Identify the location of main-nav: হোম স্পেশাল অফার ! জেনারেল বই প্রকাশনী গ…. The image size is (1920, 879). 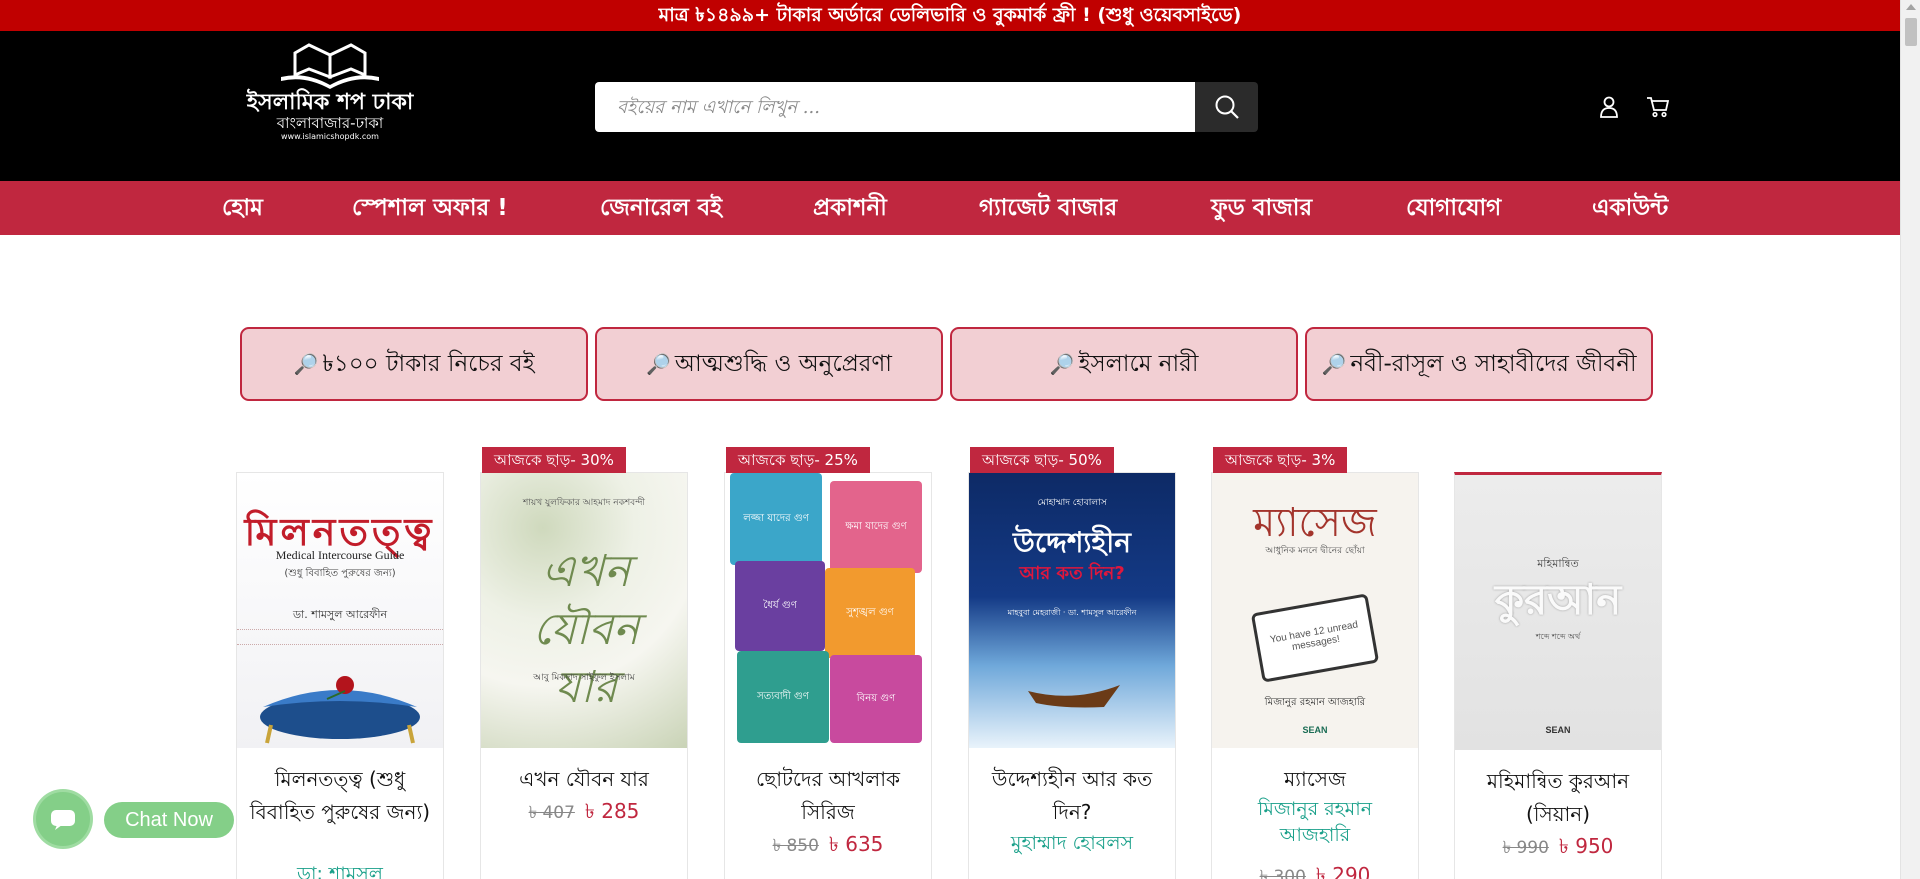
(950, 208).